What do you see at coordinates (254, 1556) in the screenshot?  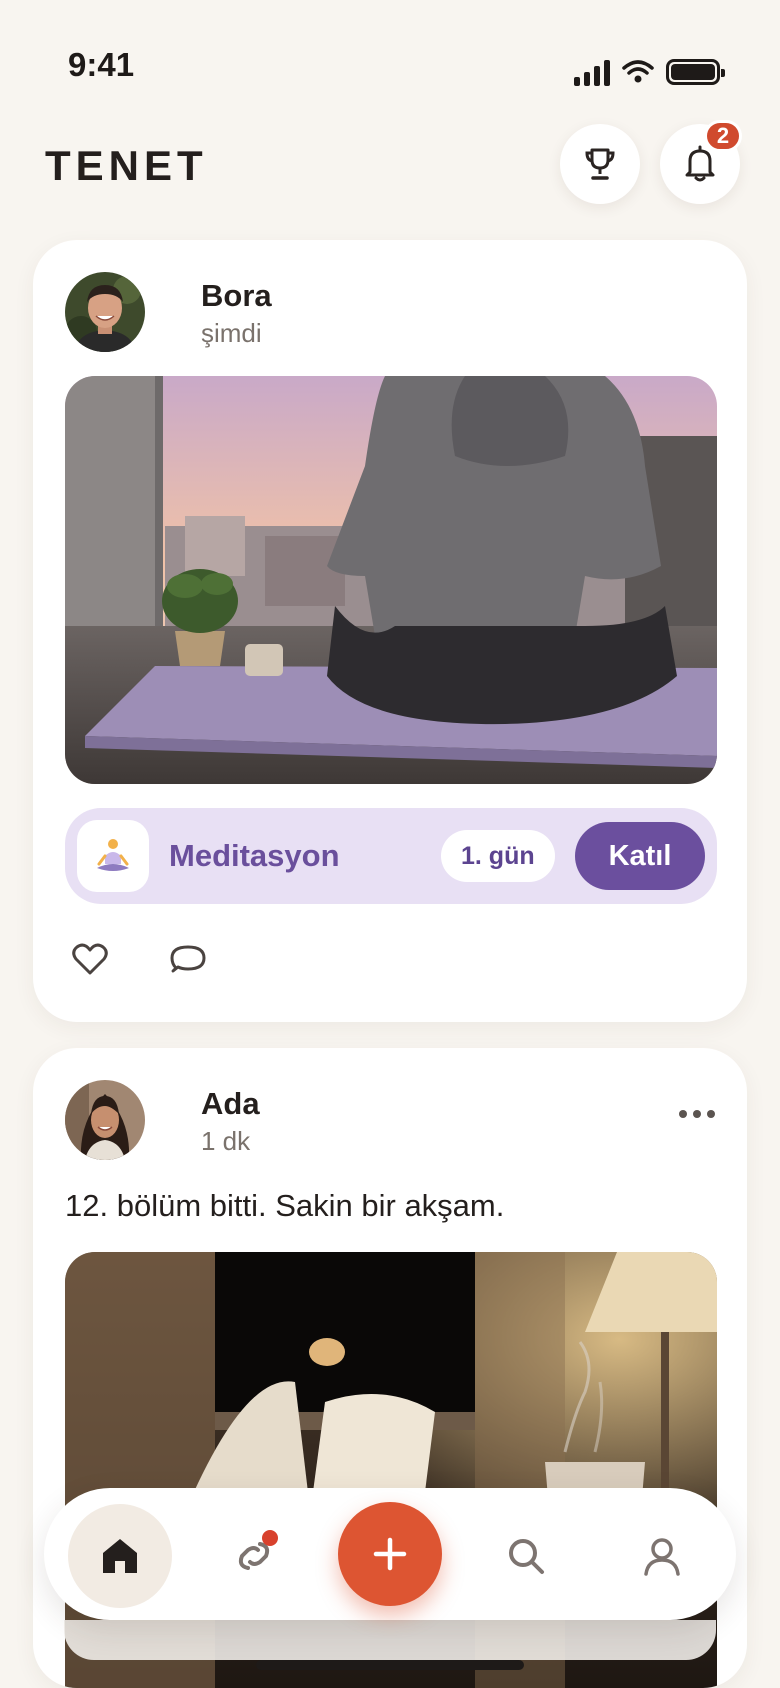 I see `nav-streak` at bounding box center [254, 1556].